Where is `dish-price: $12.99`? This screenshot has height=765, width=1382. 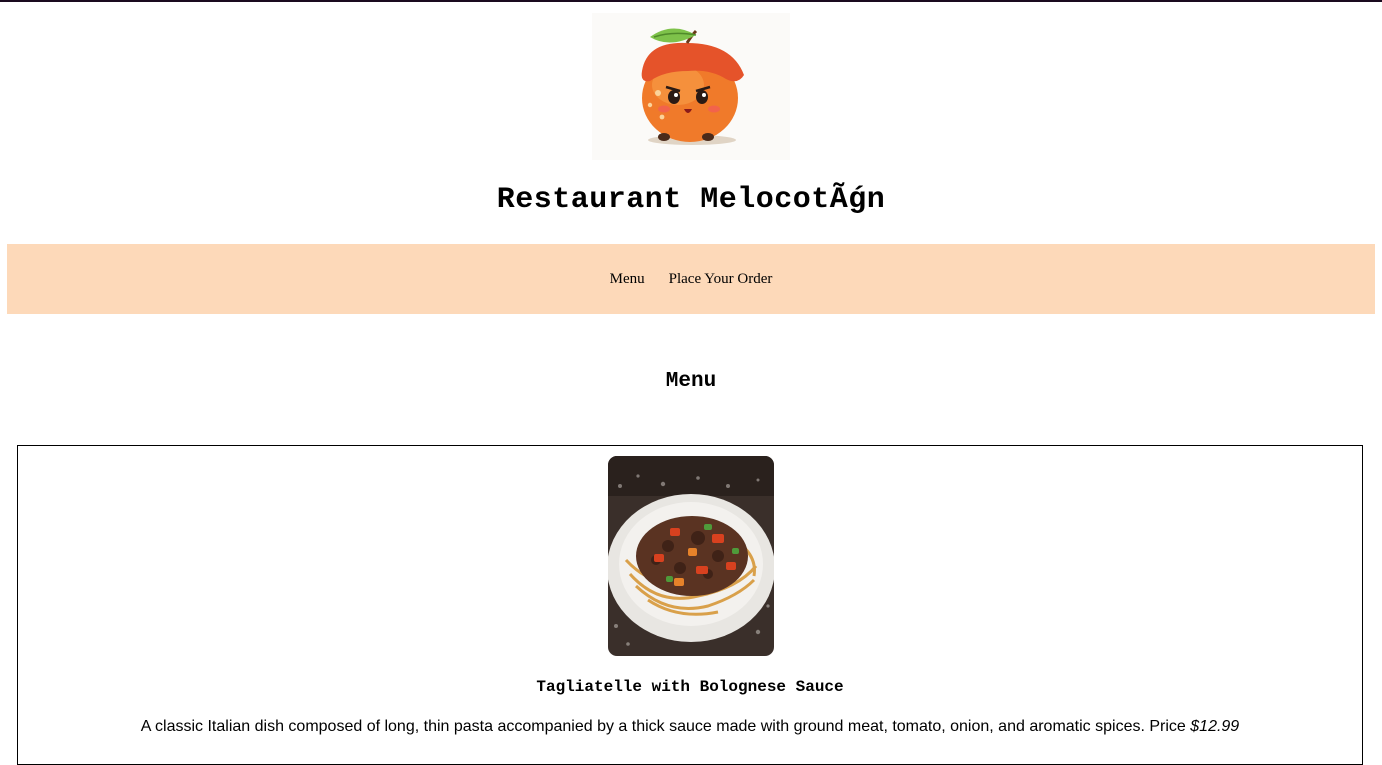
dish-price: $12.99 is located at coordinates (1215, 726).